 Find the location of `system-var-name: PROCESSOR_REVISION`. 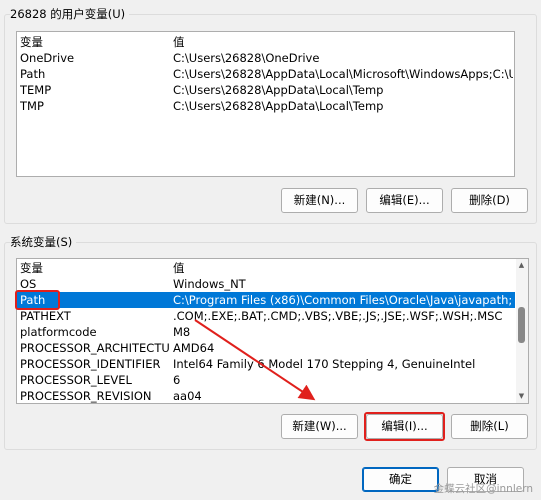

system-var-name: PROCESSOR_REVISION is located at coordinates (86, 396).